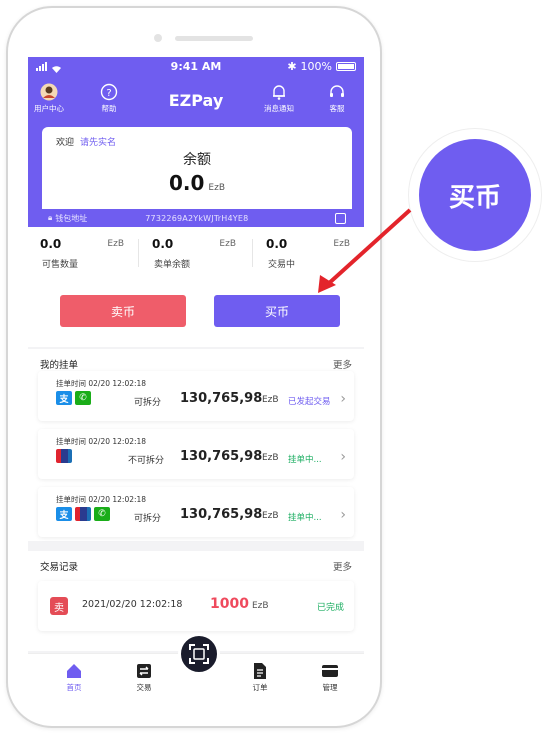 The width and height of the screenshot is (546, 735). I want to click on bell-icon, so click(279, 92).